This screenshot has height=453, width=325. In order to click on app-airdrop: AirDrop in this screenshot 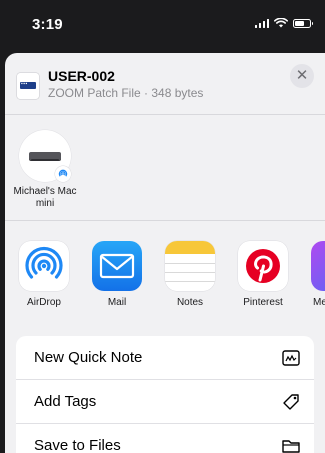, I will do `click(44, 274)`.